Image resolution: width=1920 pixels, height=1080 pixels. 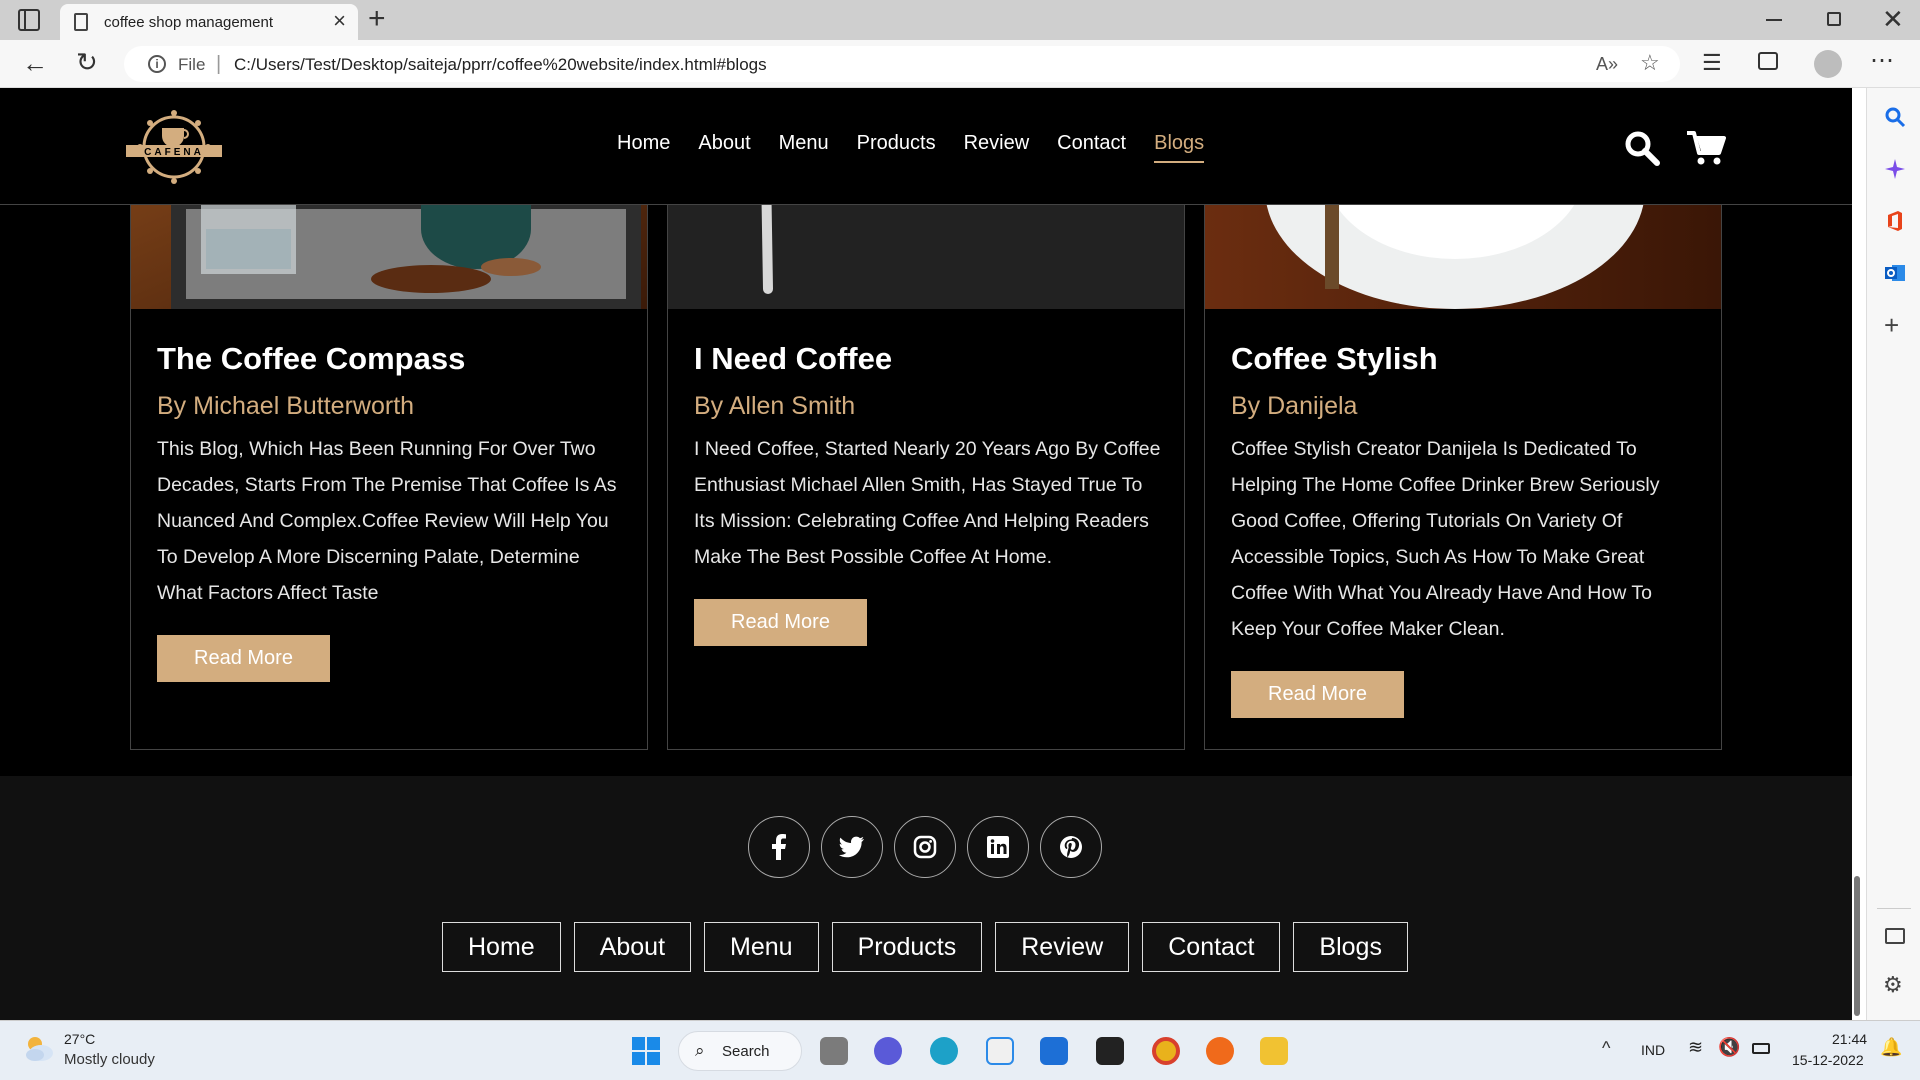 What do you see at coordinates (1695, 1047) in the screenshot?
I see `wifi-icon: ≋` at bounding box center [1695, 1047].